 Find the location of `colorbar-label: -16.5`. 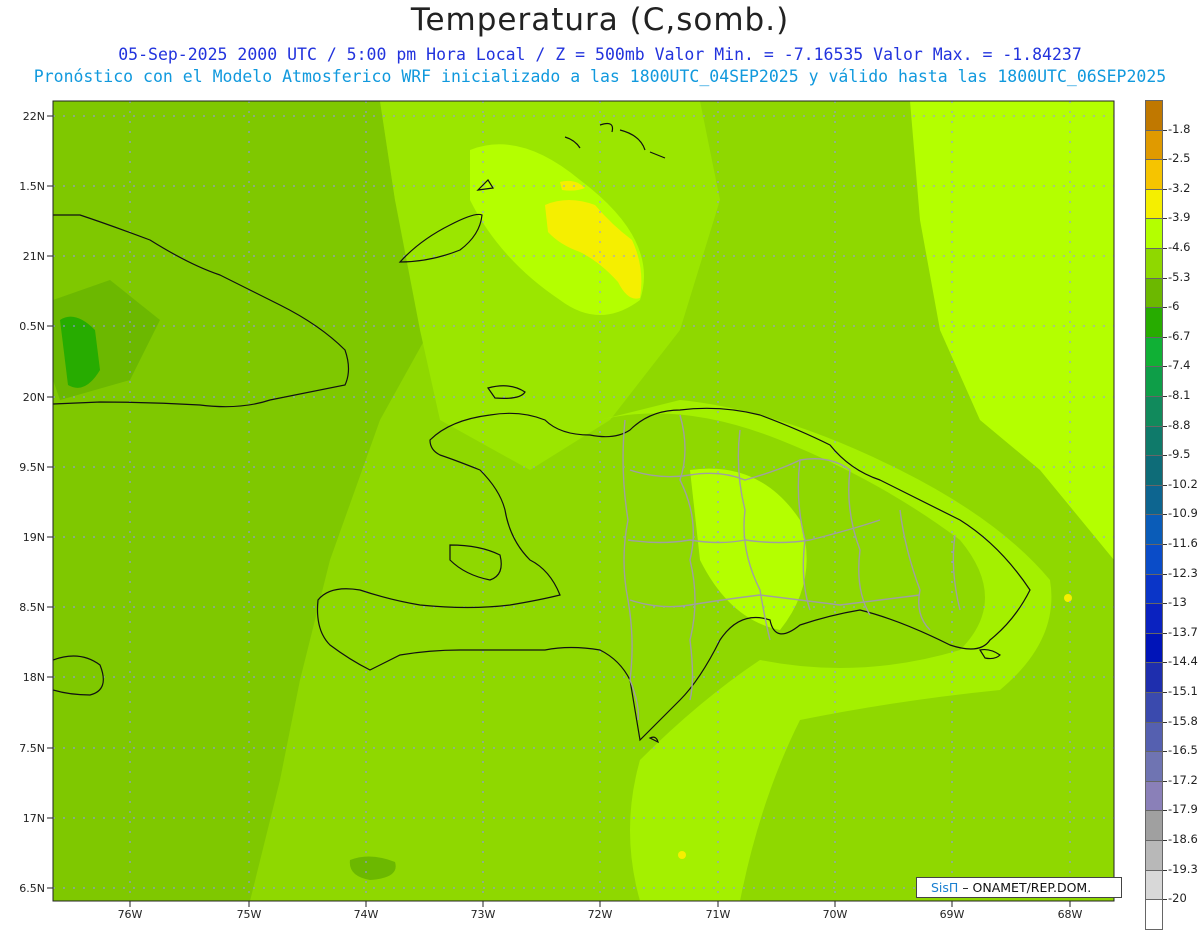

colorbar-label: -16.5 is located at coordinates (1183, 750).